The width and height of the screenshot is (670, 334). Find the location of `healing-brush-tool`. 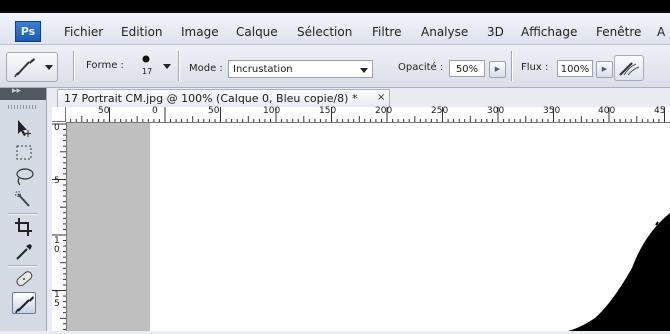

healing-brush-tool is located at coordinates (24, 279).